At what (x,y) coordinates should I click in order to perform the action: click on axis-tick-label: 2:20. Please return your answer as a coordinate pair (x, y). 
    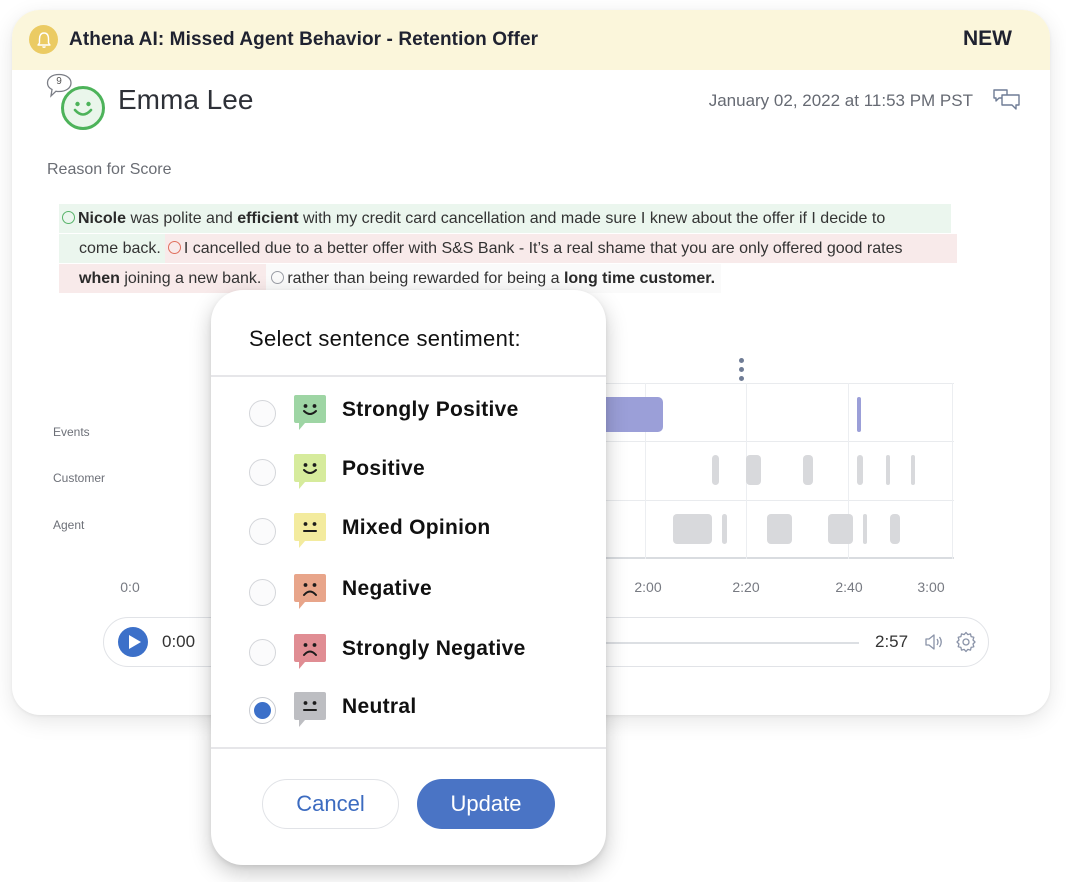
    Looking at the image, I should click on (746, 587).